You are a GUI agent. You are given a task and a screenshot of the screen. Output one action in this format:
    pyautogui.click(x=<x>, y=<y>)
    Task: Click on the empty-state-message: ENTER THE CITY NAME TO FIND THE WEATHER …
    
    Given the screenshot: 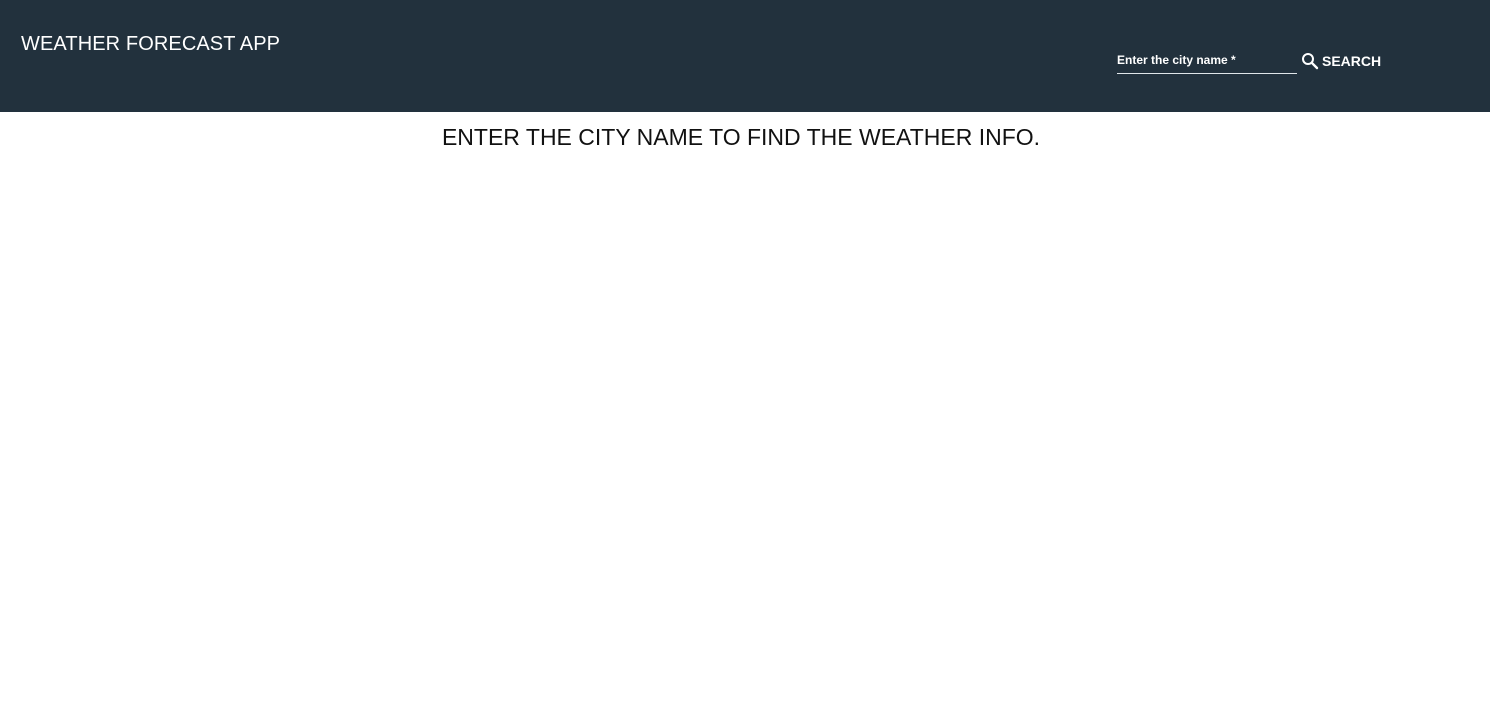 What is the action you would take?
    pyautogui.click(x=741, y=137)
    